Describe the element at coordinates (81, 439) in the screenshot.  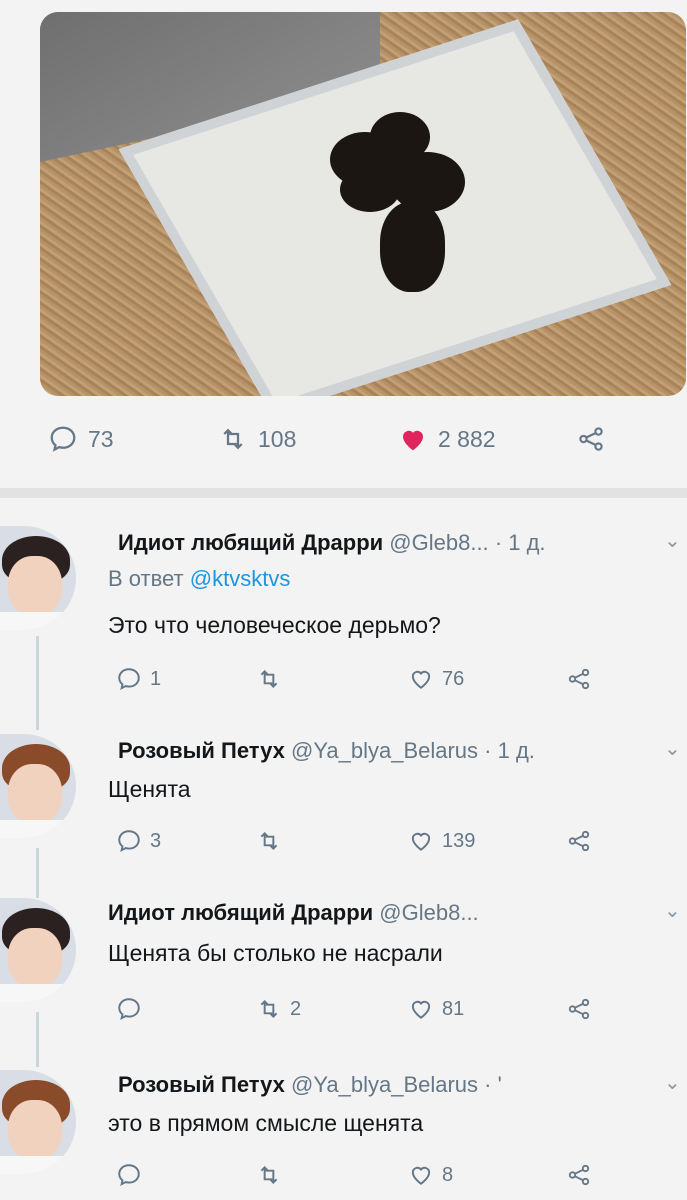
I see `reply-action: 73` at that location.